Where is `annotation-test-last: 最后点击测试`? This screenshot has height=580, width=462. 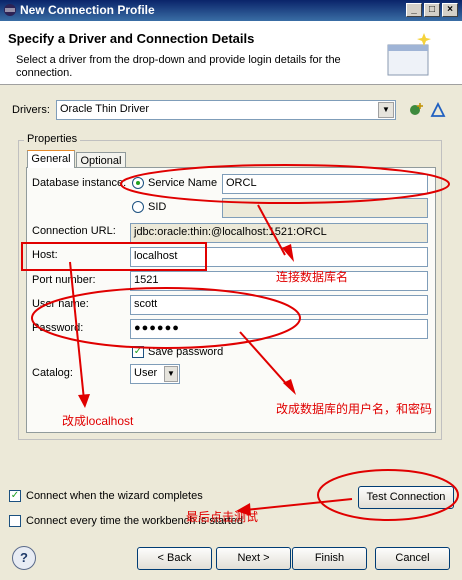
annotation-test-last: 最后点击测试 is located at coordinates (222, 517).